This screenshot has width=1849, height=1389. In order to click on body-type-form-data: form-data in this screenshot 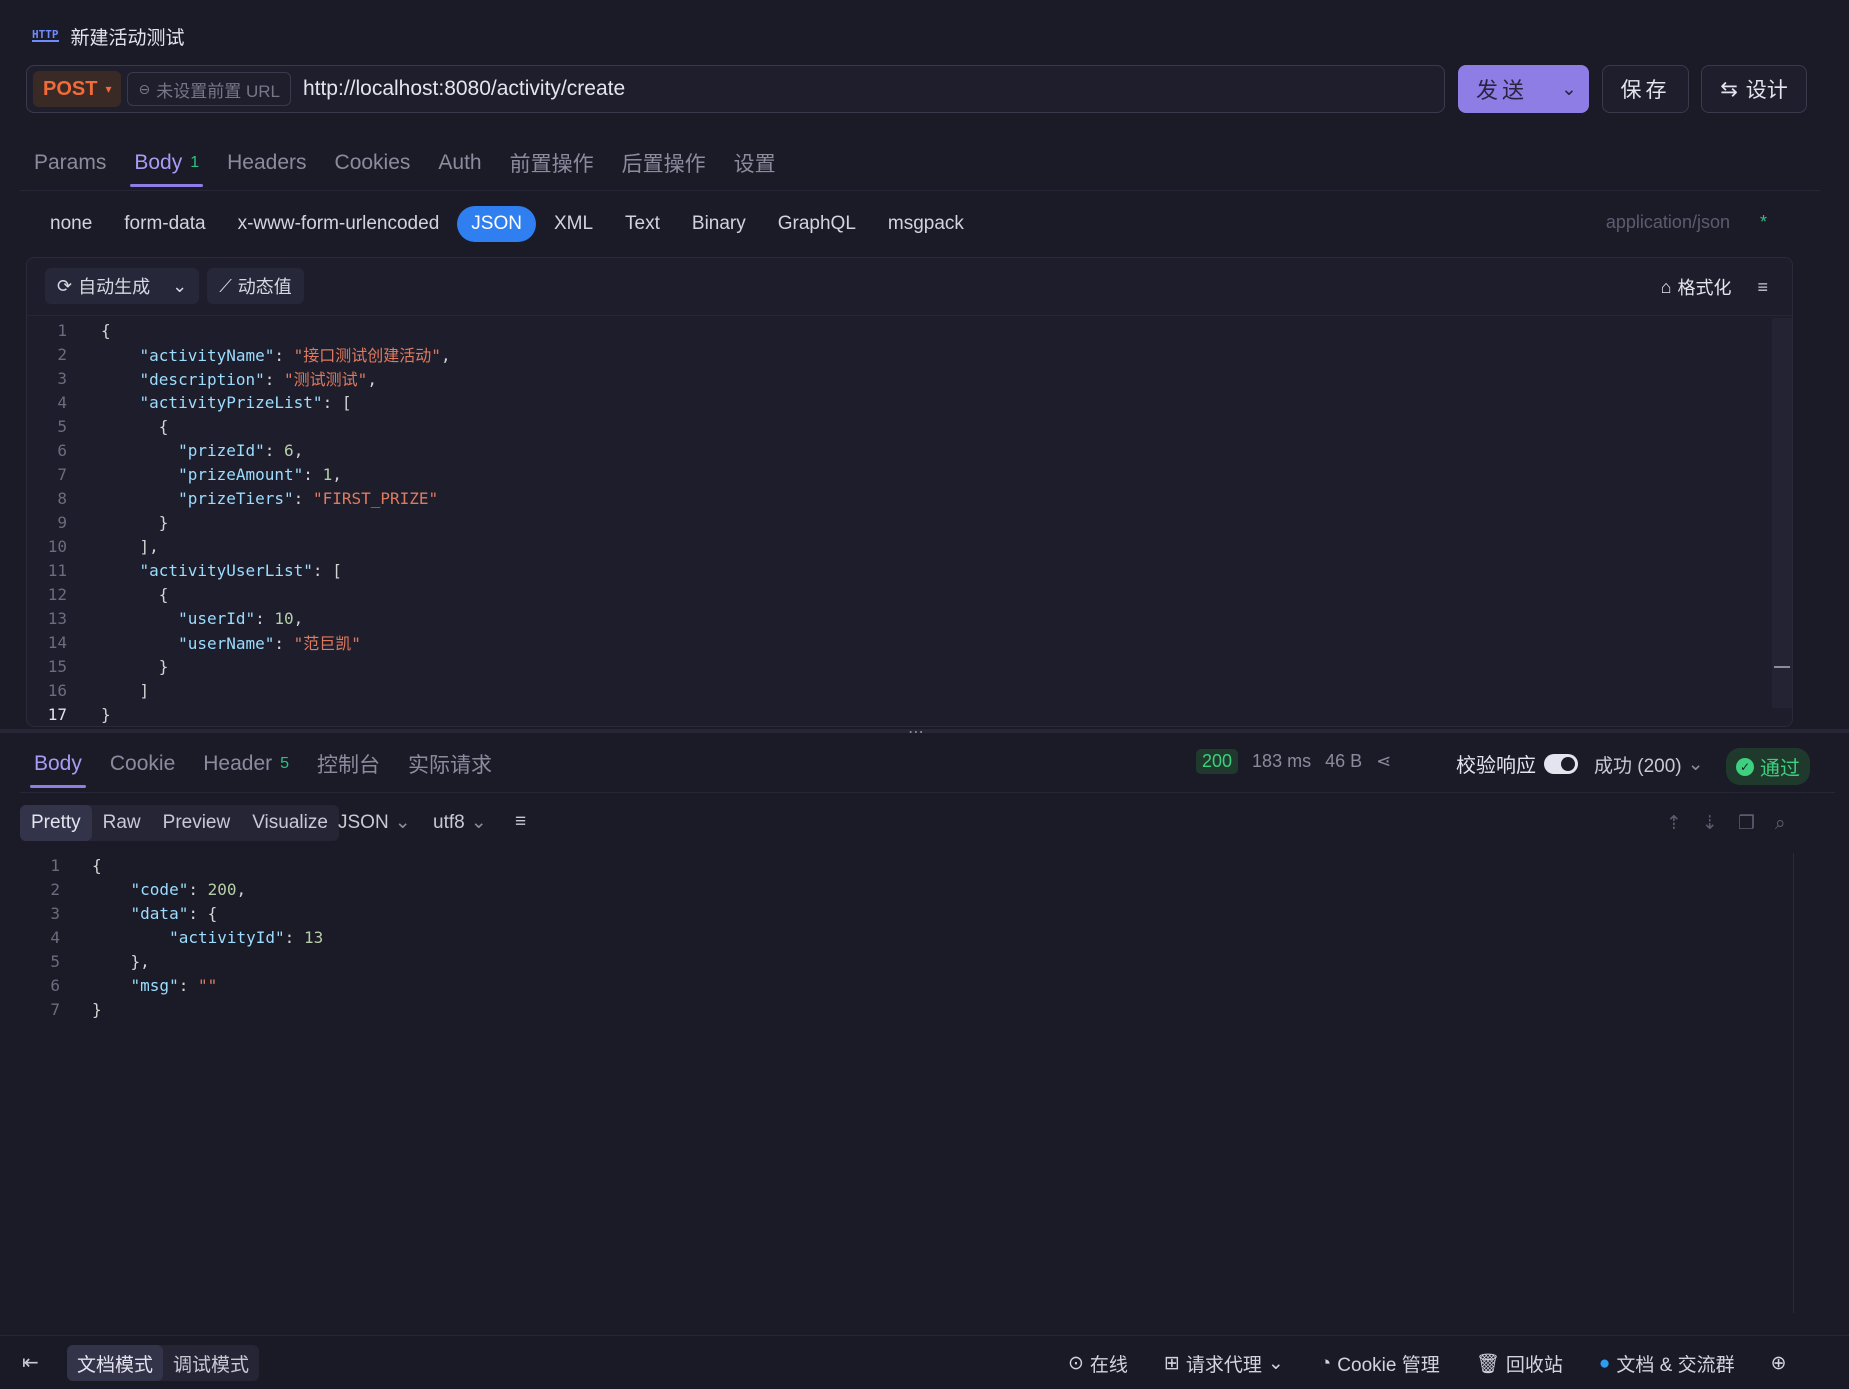, I will do `click(164, 224)`.